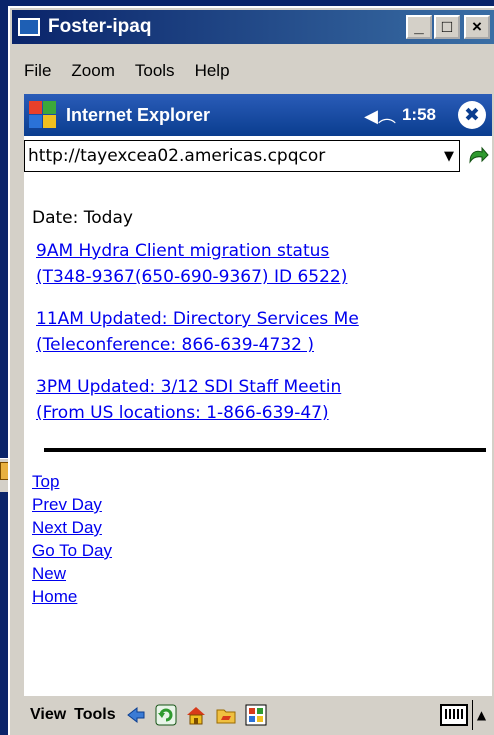 The height and width of the screenshot is (735, 494). What do you see at coordinates (92, 71) in the screenshot?
I see `menu-zoom: Zoom` at bounding box center [92, 71].